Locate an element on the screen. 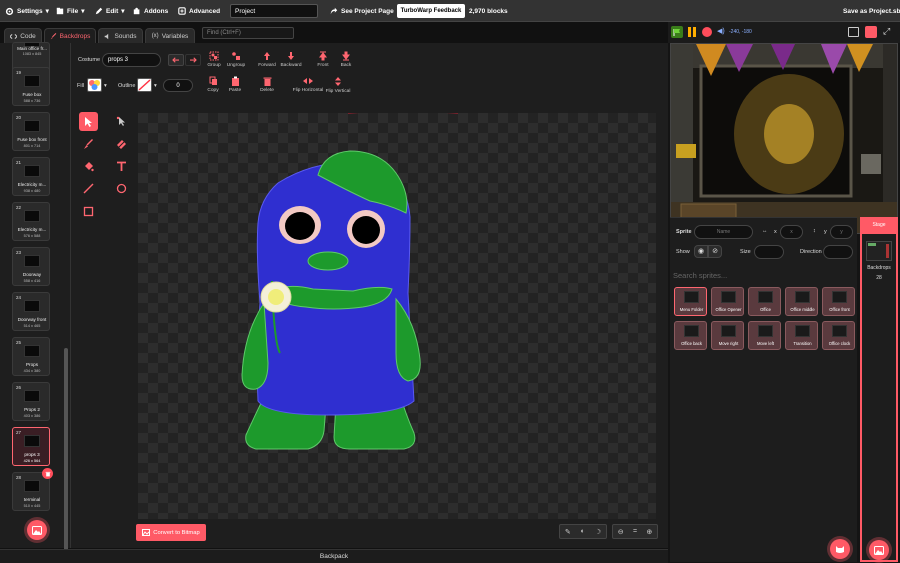 This screenshot has height=563, width=900. backdrop-number: 26 is located at coordinates (19, 387).